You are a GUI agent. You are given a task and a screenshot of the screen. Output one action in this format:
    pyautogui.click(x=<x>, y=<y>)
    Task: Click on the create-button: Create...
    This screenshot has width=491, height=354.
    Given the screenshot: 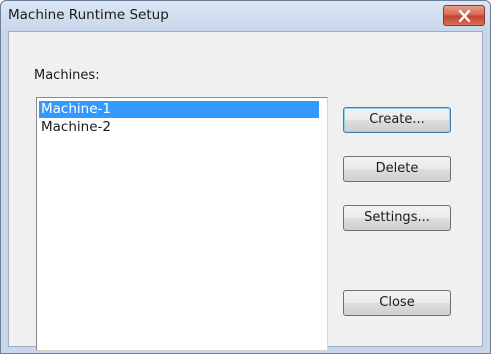 What is the action you would take?
    pyautogui.click(x=397, y=120)
    